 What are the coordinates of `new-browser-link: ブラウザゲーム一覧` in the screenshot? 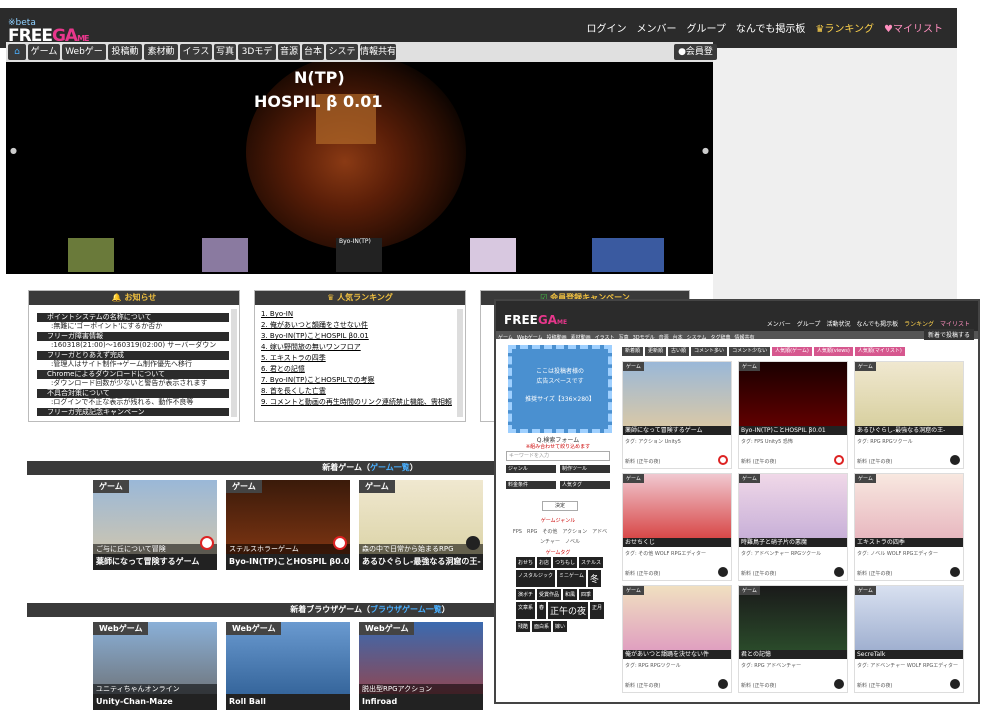 It's located at (406, 609).